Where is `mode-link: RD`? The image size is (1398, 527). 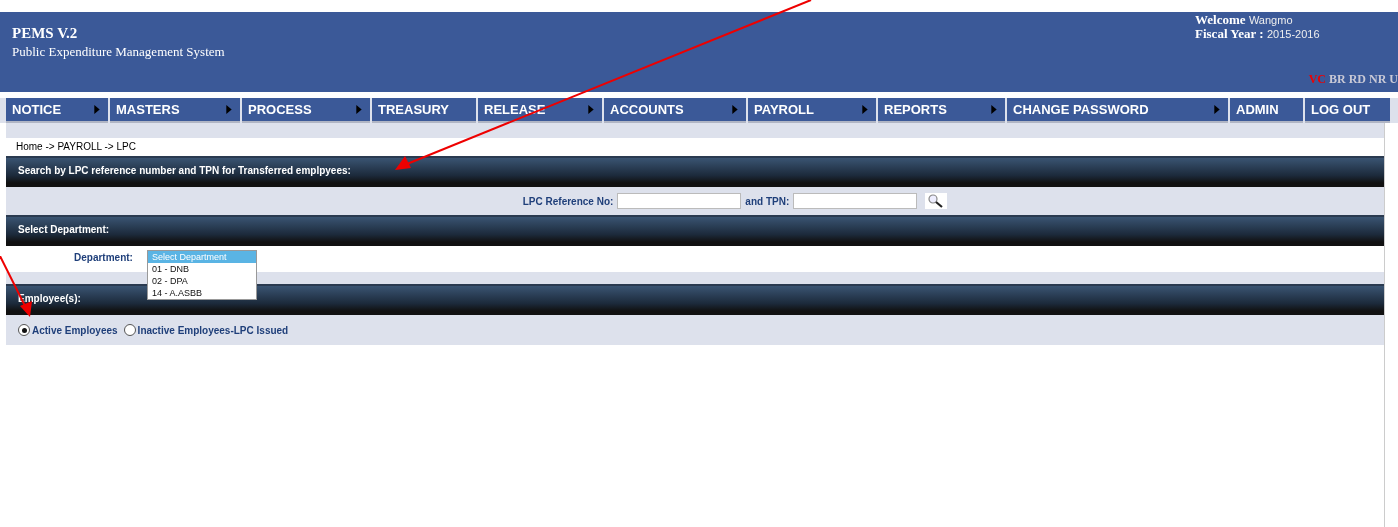 mode-link: RD is located at coordinates (1357, 79).